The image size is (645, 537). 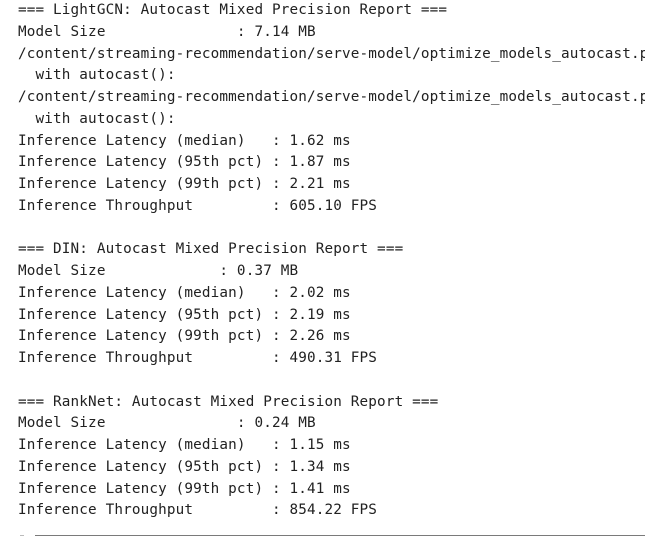 I want to click on output-line: Inference Throughput : 854.22 FPS, so click(x=198, y=510).